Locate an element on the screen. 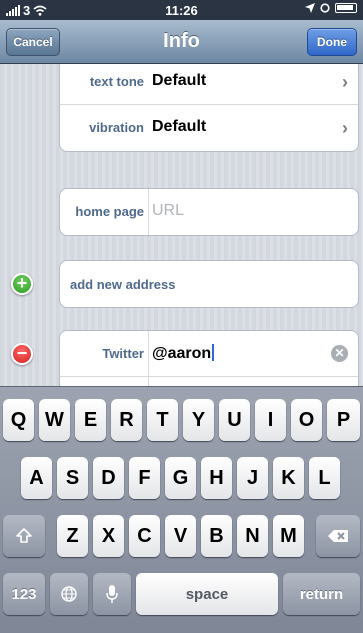  home-page-group: home page URL is located at coordinates (209, 212).